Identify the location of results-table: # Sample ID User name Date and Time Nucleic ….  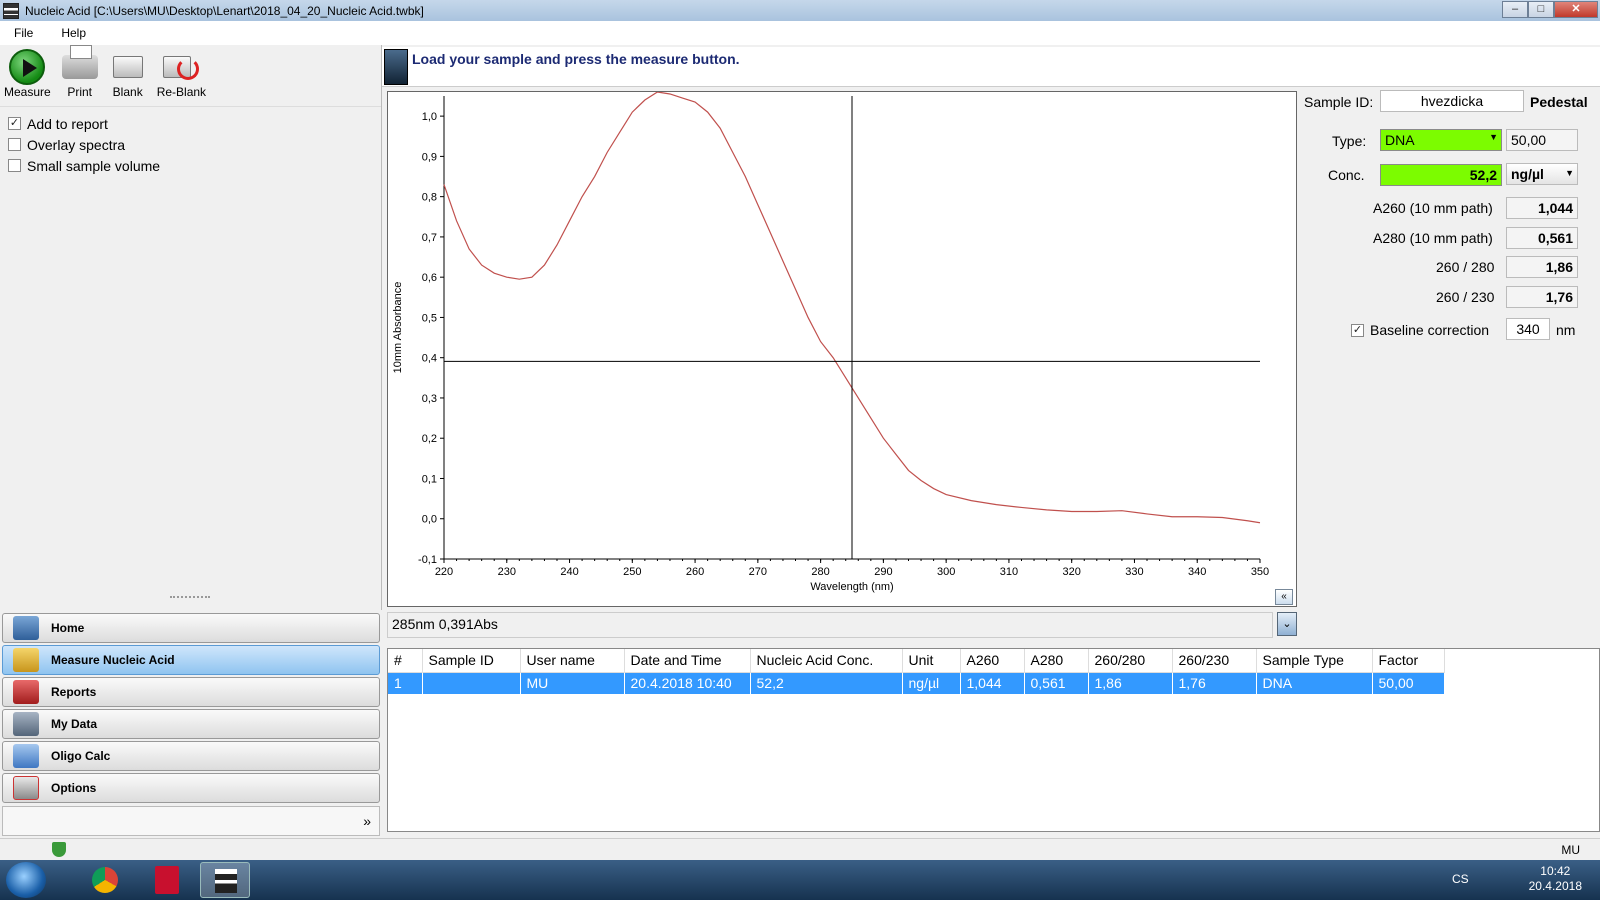
(916, 671).